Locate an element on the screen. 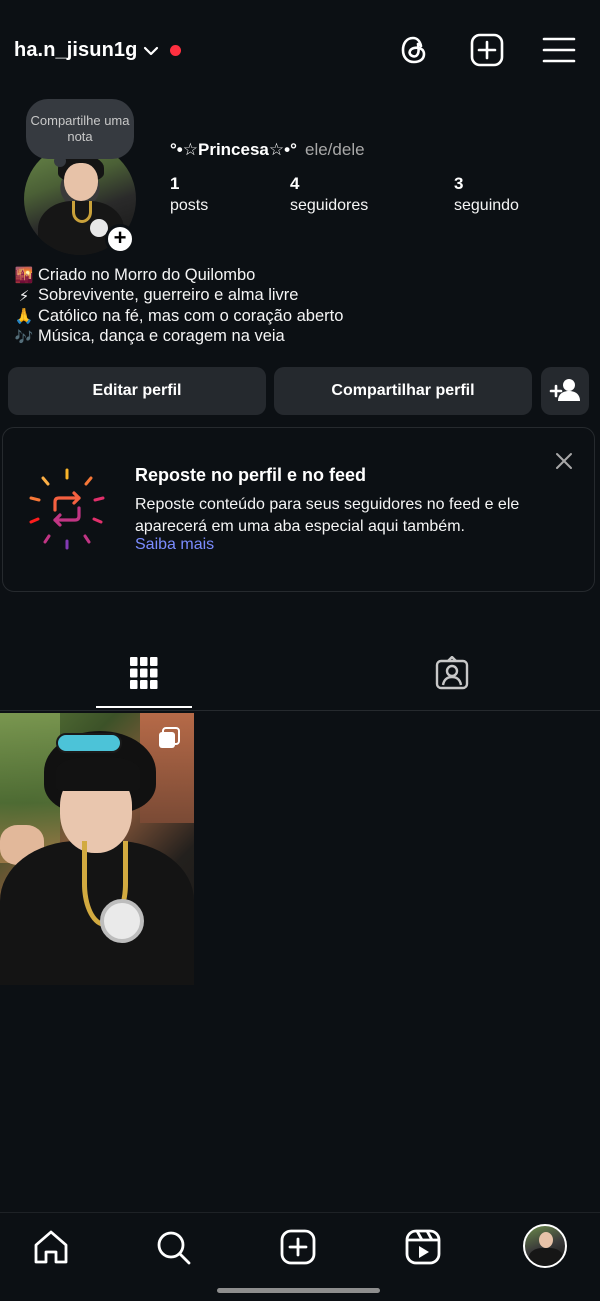 The image size is (600, 1301). stat-label: seguindo is located at coordinates (486, 205).